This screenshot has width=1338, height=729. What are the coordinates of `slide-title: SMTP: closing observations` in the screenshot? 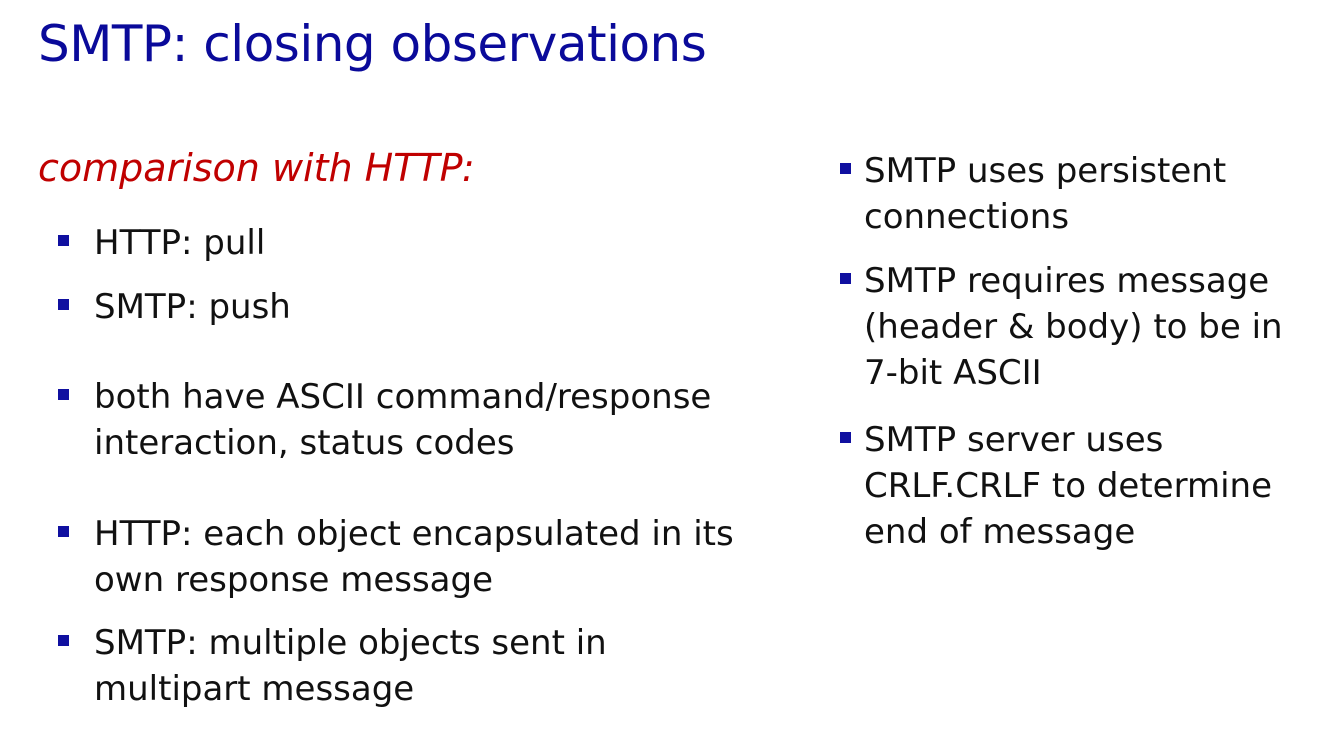 It's located at (372, 44).